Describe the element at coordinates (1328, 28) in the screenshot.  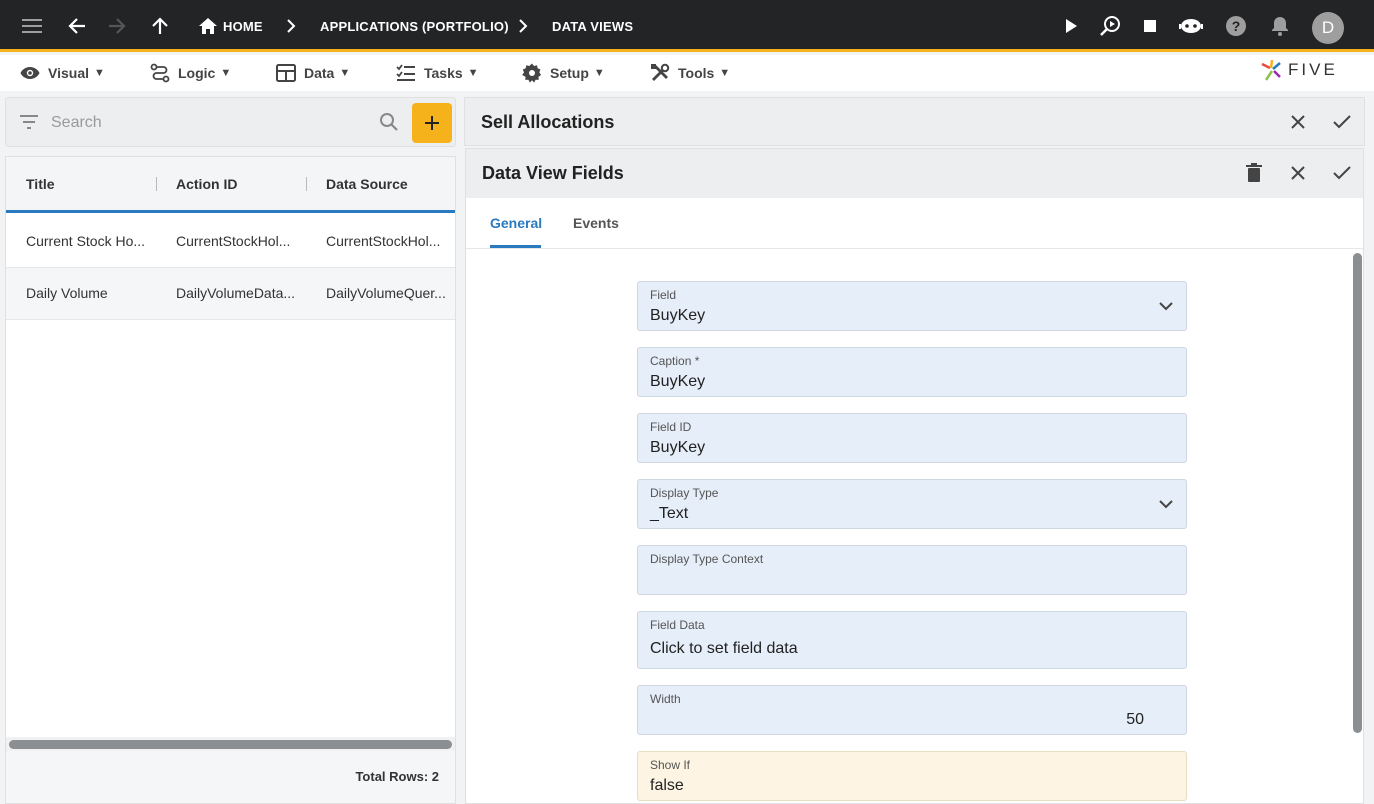
I see `user-avatar: D` at that location.